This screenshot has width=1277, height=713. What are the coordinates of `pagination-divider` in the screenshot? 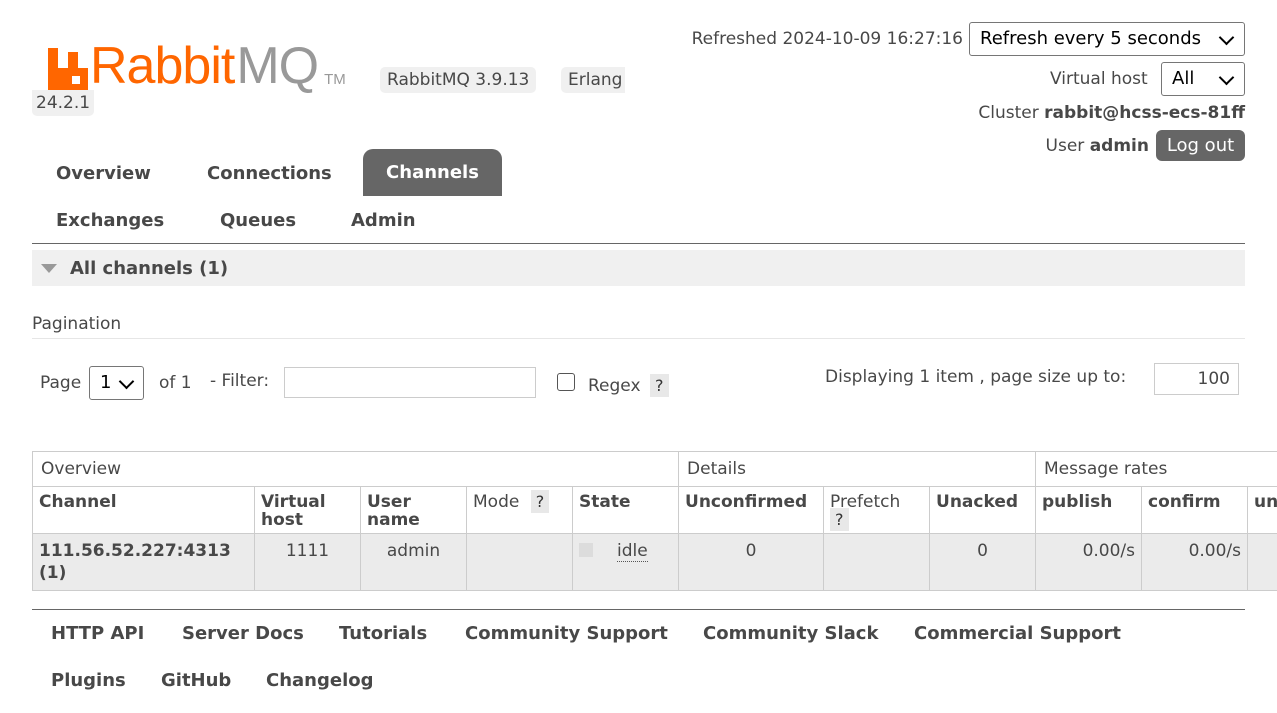 It's located at (638, 338).